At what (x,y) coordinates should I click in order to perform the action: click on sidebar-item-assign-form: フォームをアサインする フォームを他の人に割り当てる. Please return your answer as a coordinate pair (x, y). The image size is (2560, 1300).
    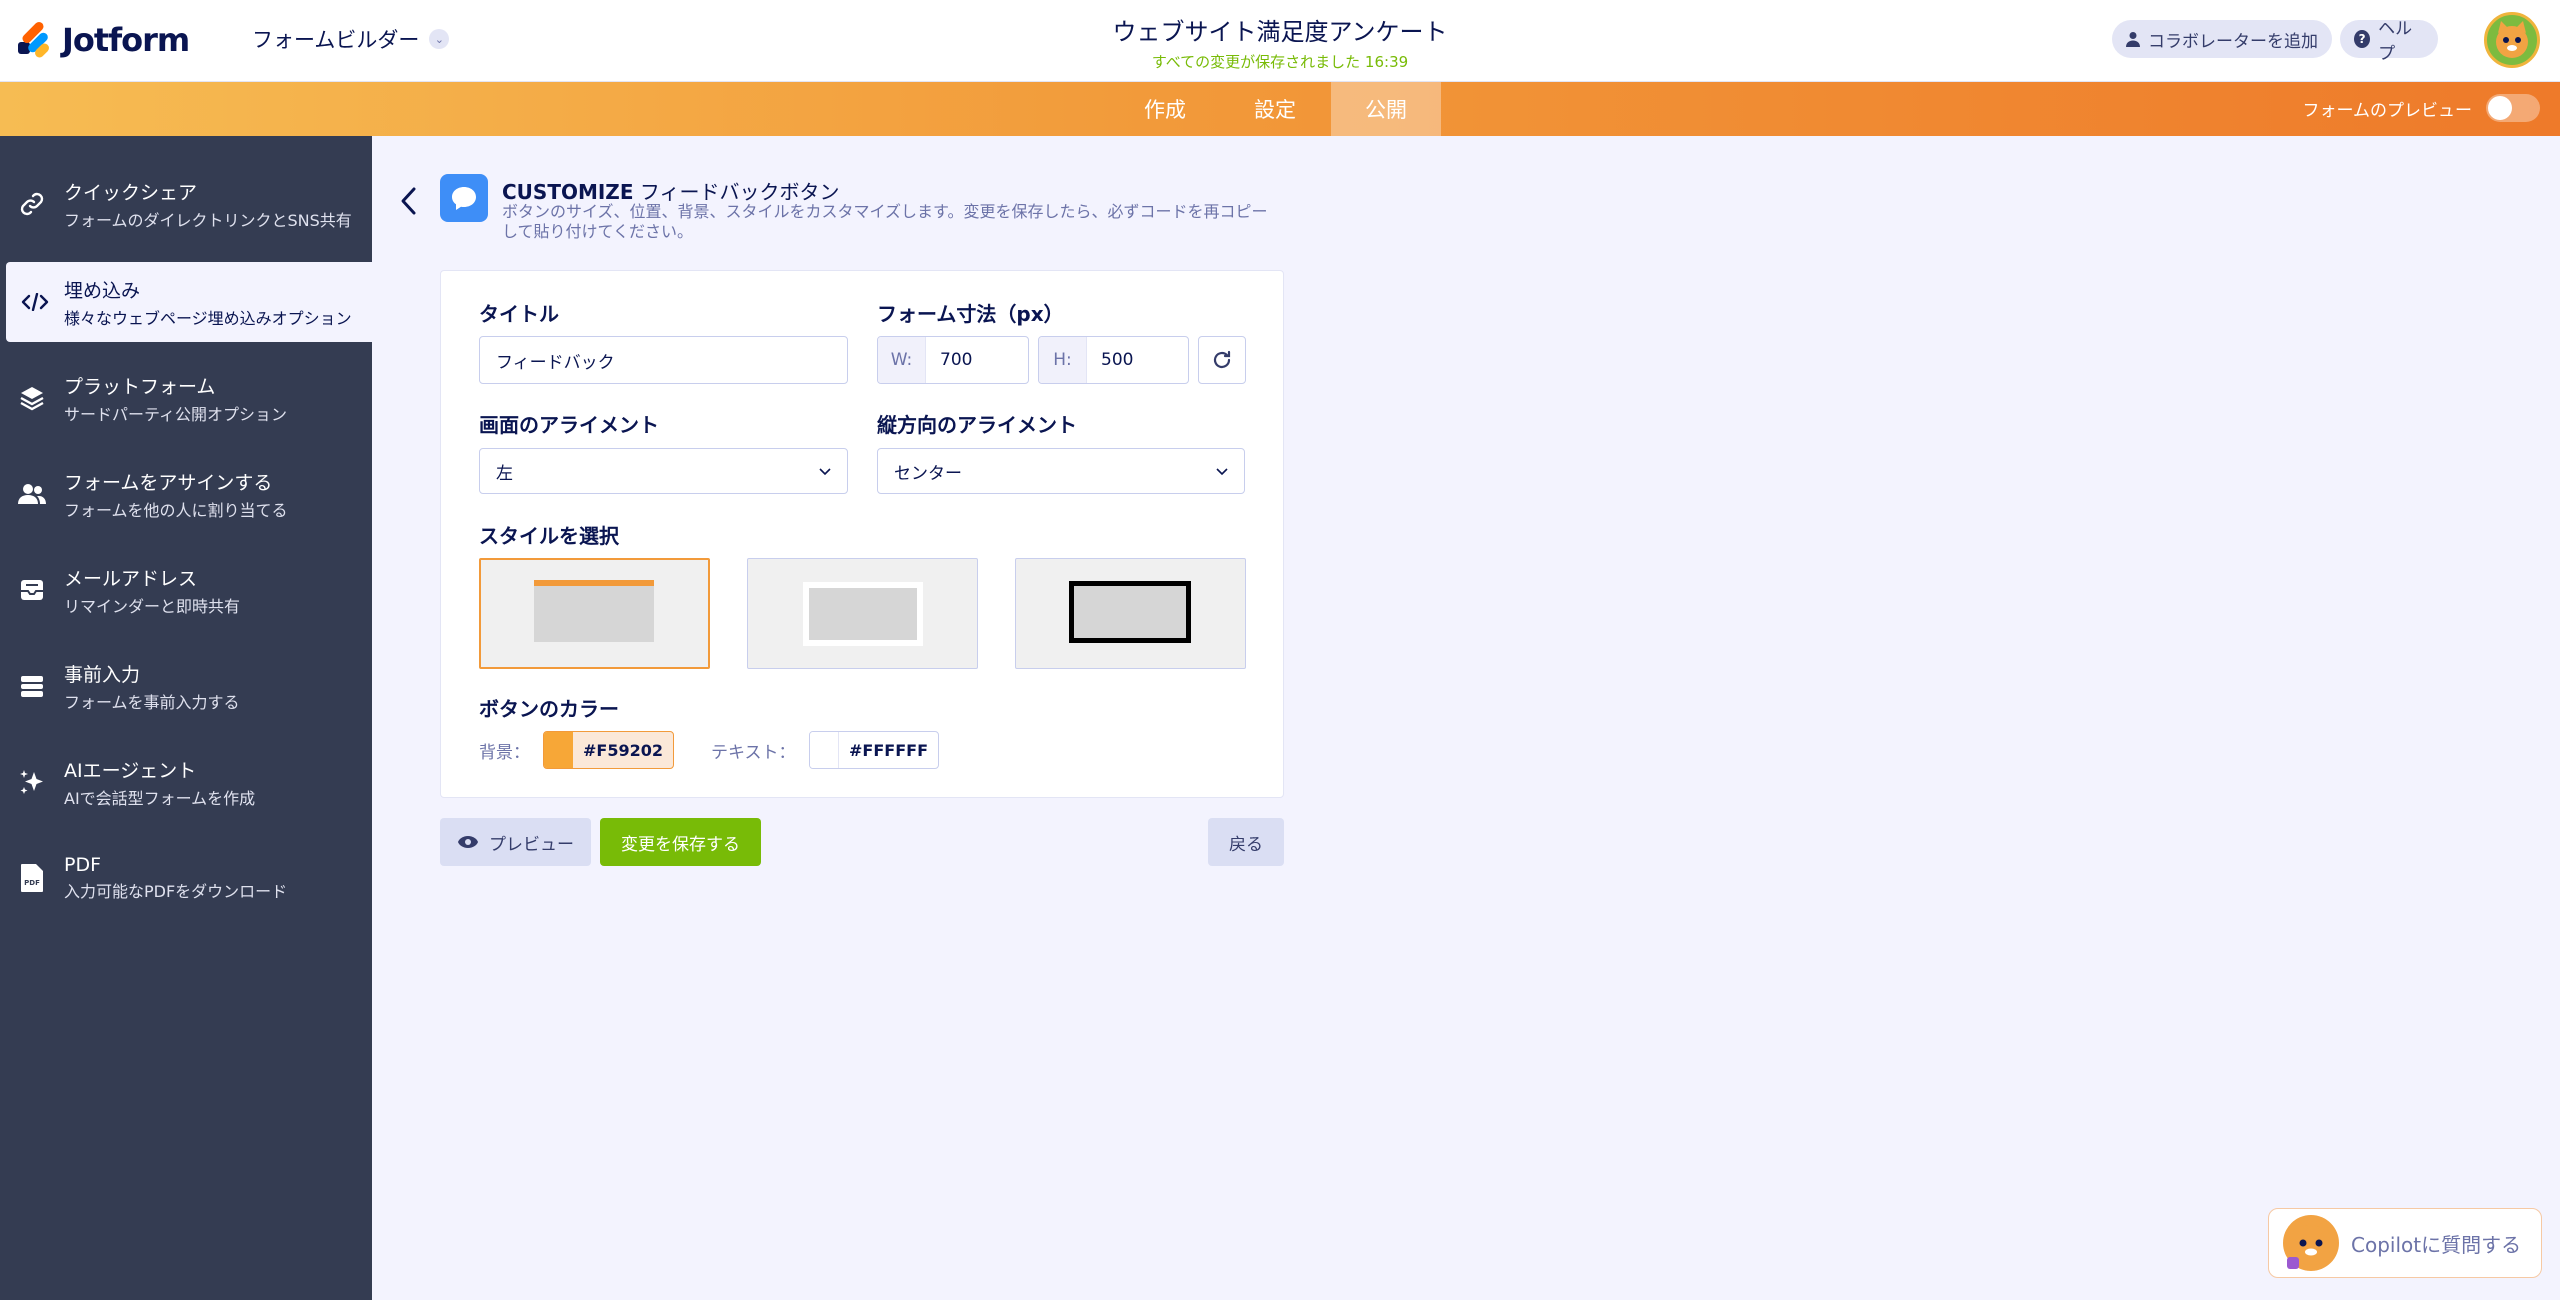
    Looking at the image, I should click on (186, 494).